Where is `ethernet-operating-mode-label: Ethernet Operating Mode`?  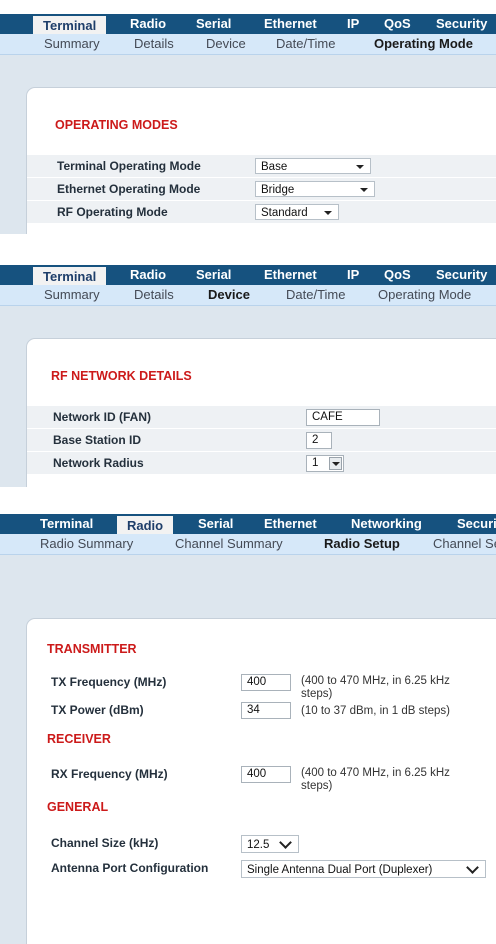 ethernet-operating-mode-label: Ethernet Operating Mode is located at coordinates (129, 189).